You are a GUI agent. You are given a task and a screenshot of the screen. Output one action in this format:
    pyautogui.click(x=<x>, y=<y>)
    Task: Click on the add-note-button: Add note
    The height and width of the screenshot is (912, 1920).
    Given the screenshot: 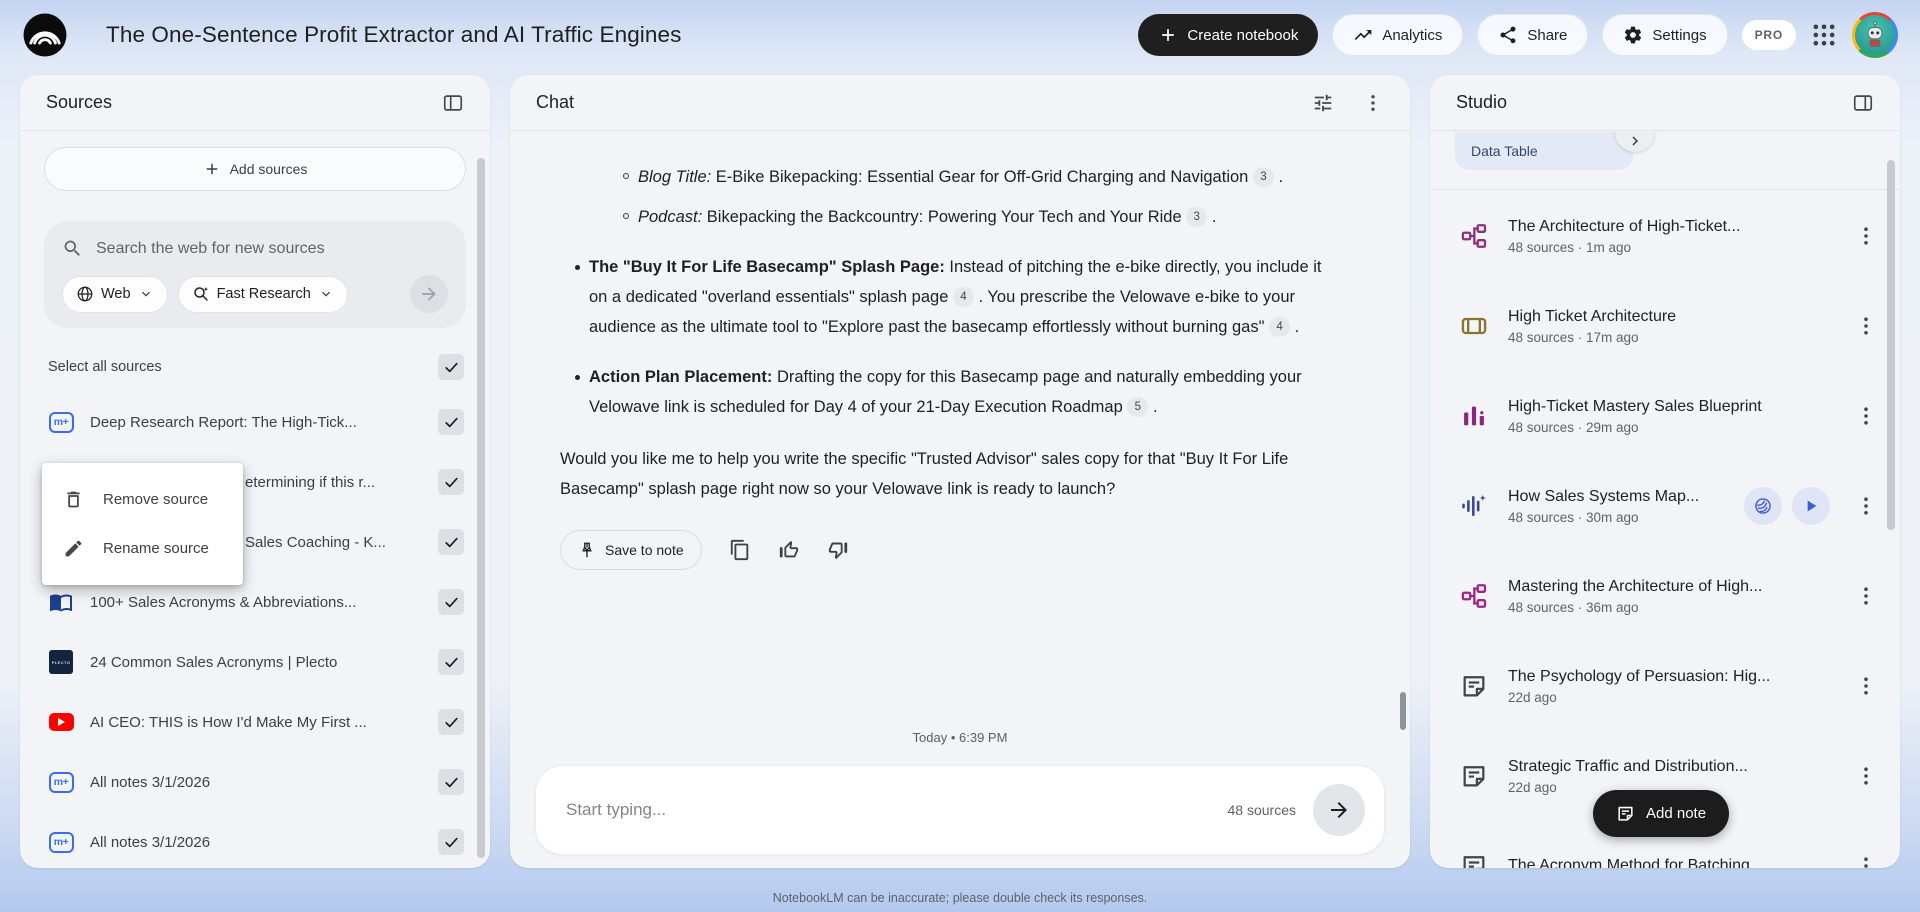 What is the action you would take?
    pyautogui.click(x=1661, y=813)
    